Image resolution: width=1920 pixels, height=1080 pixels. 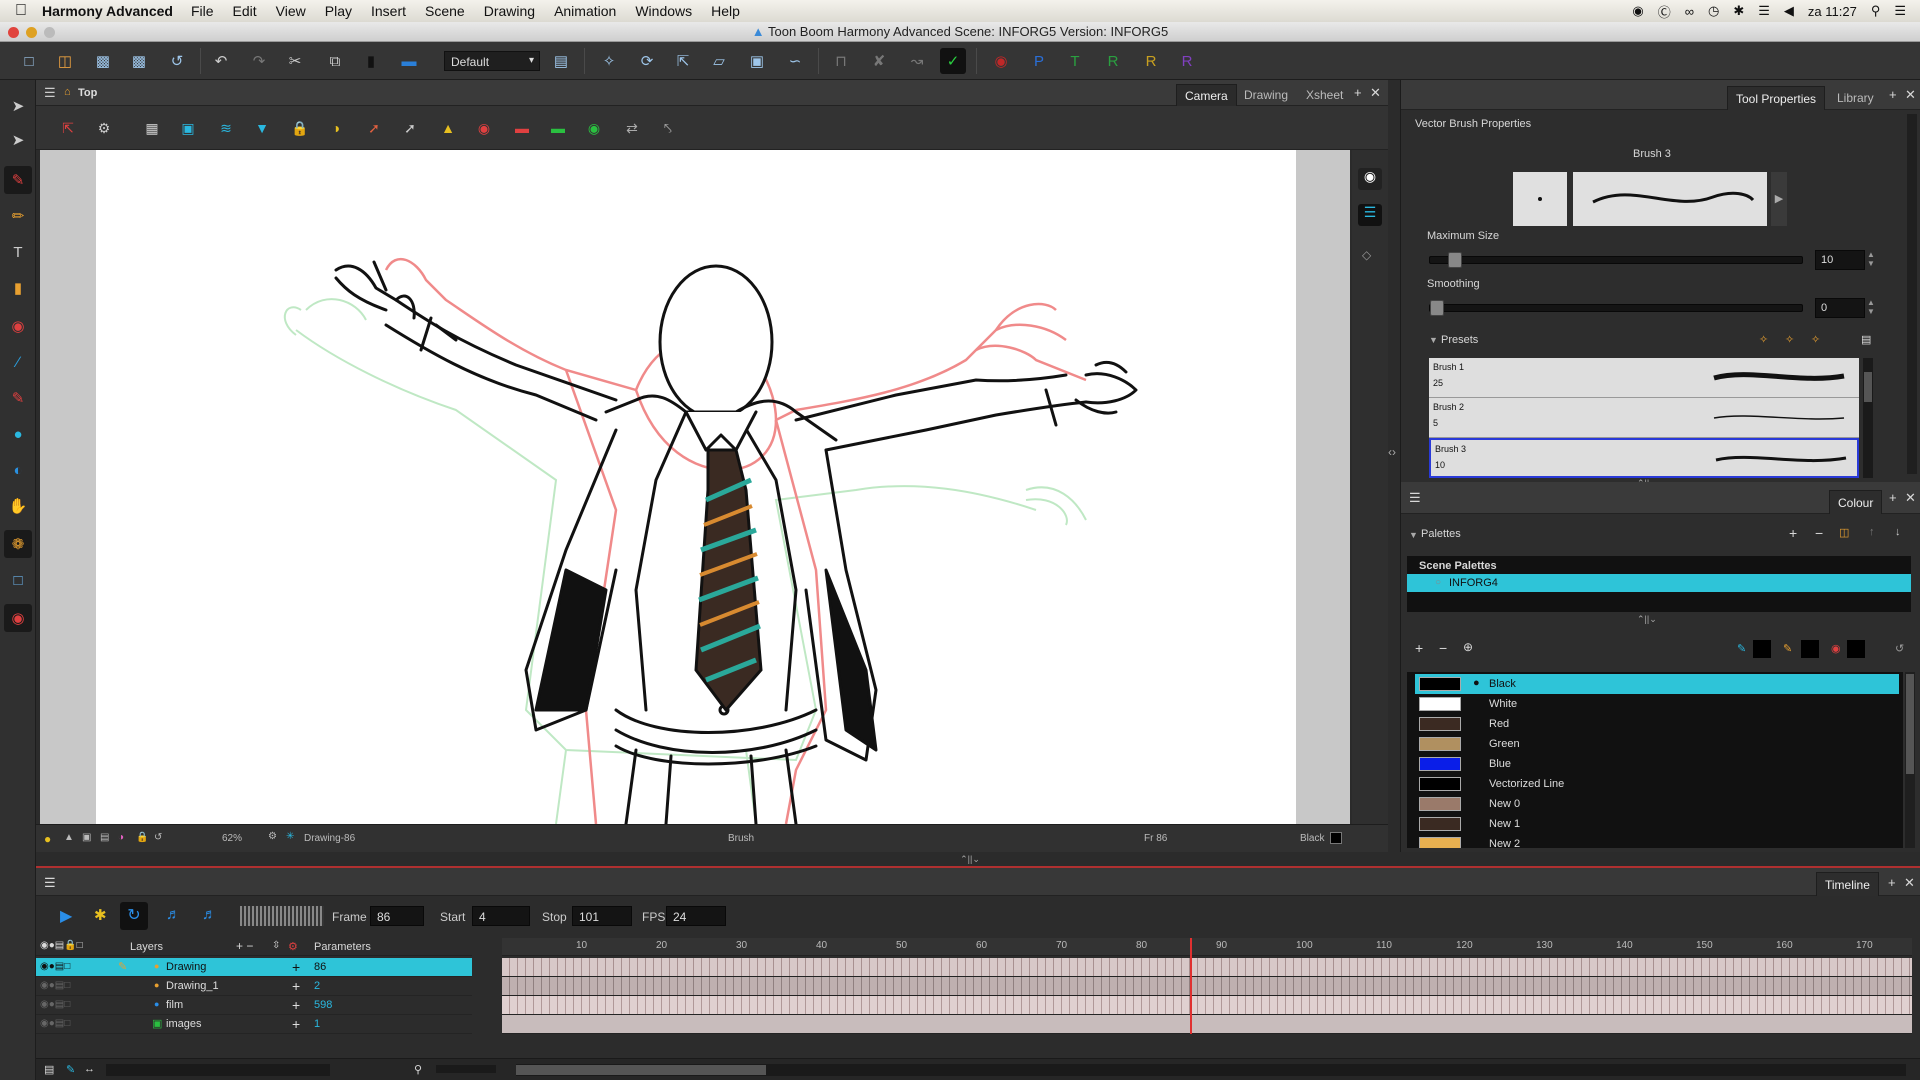 What do you see at coordinates (65, 61) in the screenshot?
I see `open-scene-icon: ◫` at bounding box center [65, 61].